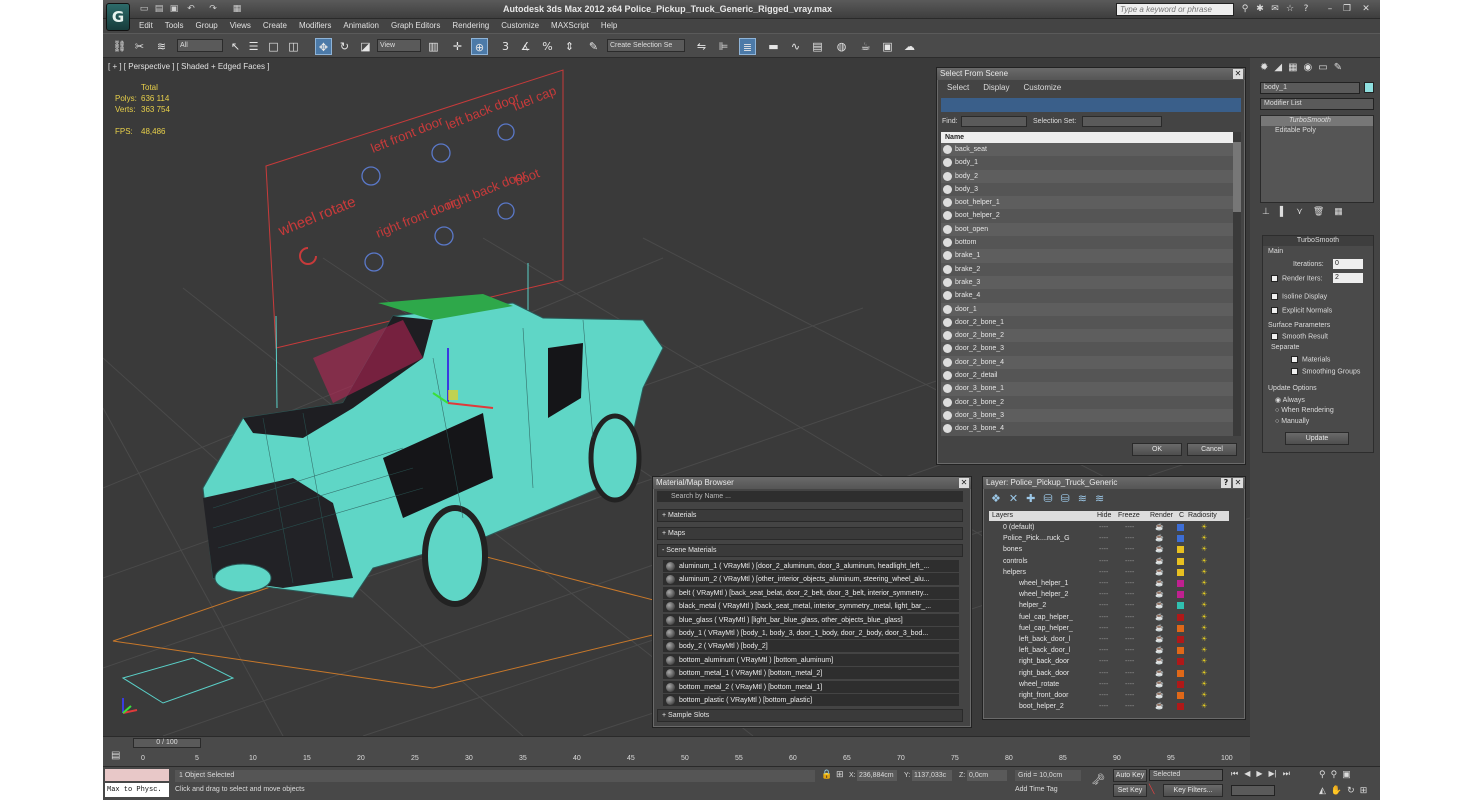 The width and height of the screenshot is (1480, 800). I want to click on sfs-filter-toolbar, so click(1091, 105).